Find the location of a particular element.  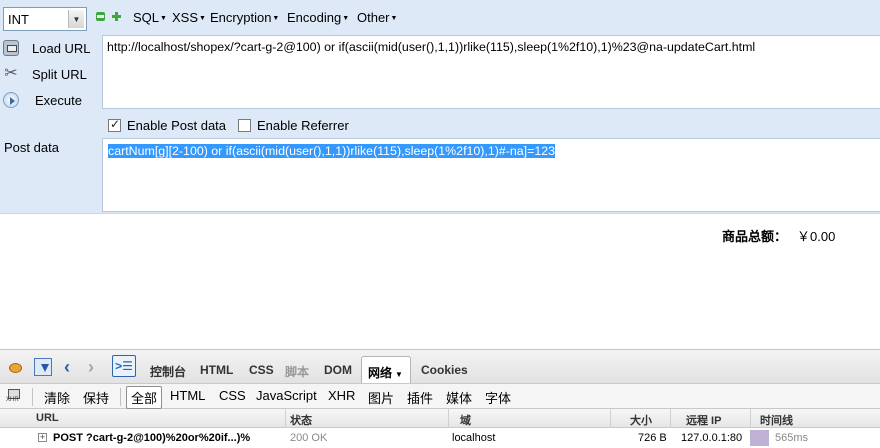

timeline-bar is located at coordinates (759, 438).